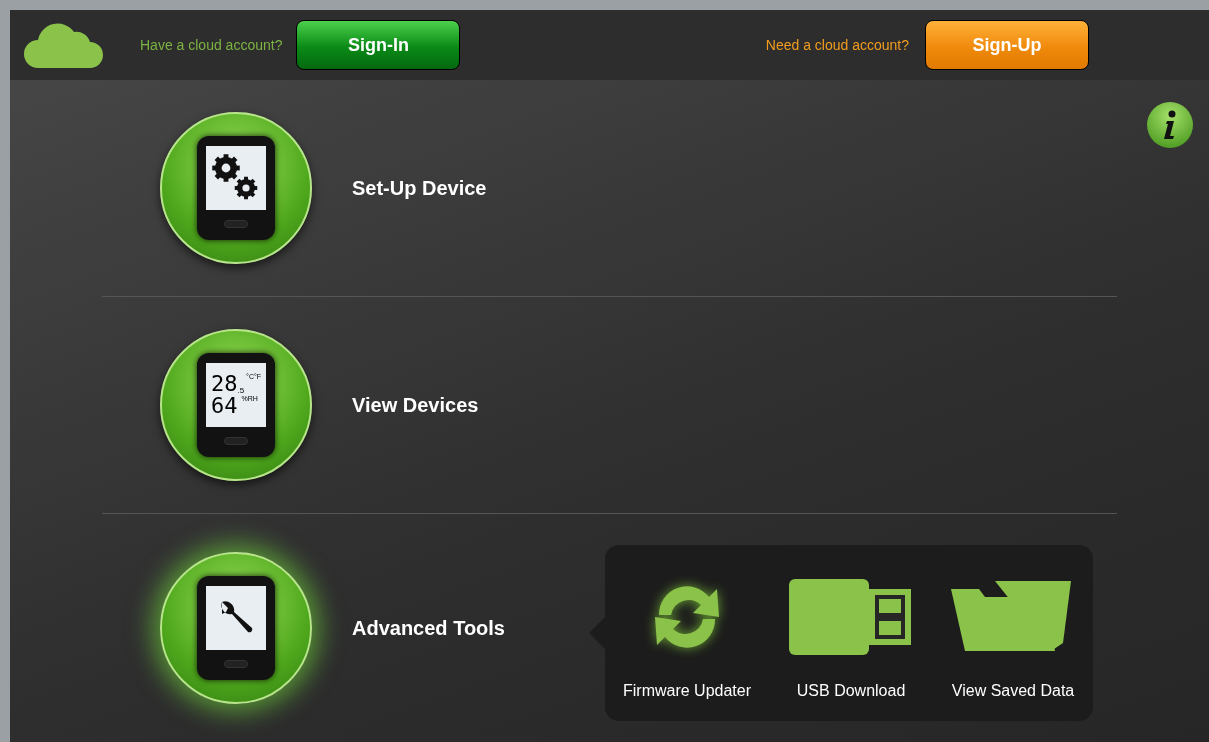 The height and width of the screenshot is (742, 1209). I want to click on menu-label: Advanced Tools, so click(428, 628).